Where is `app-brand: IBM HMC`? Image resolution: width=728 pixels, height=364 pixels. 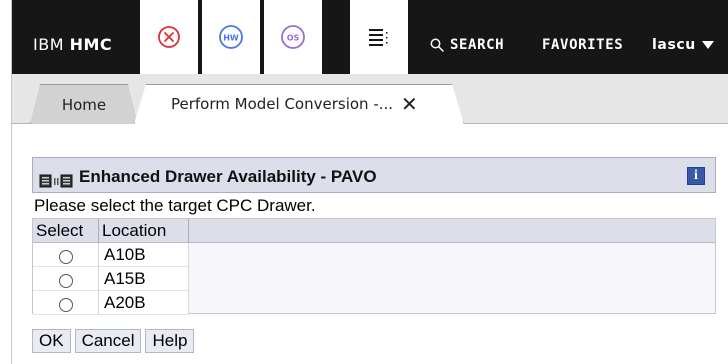 app-brand: IBM HMC is located at coordinates (72, 44).